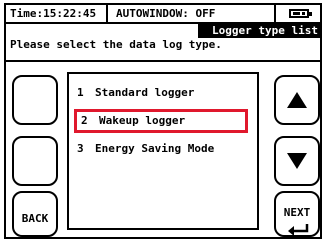  I want to click on list-item-number: 2, so click(84, 120).